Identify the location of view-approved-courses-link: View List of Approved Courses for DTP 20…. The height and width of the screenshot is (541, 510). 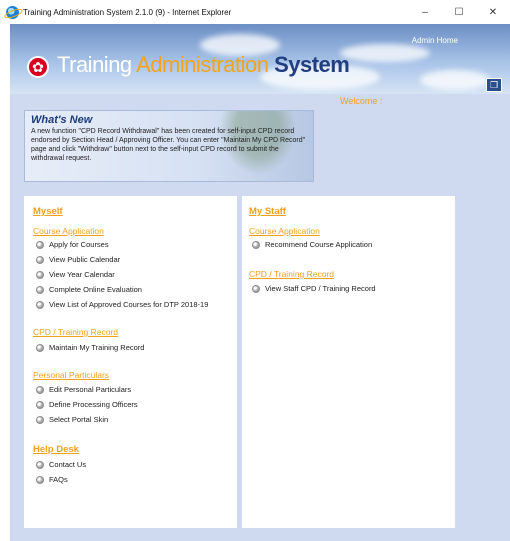
(122, 304).